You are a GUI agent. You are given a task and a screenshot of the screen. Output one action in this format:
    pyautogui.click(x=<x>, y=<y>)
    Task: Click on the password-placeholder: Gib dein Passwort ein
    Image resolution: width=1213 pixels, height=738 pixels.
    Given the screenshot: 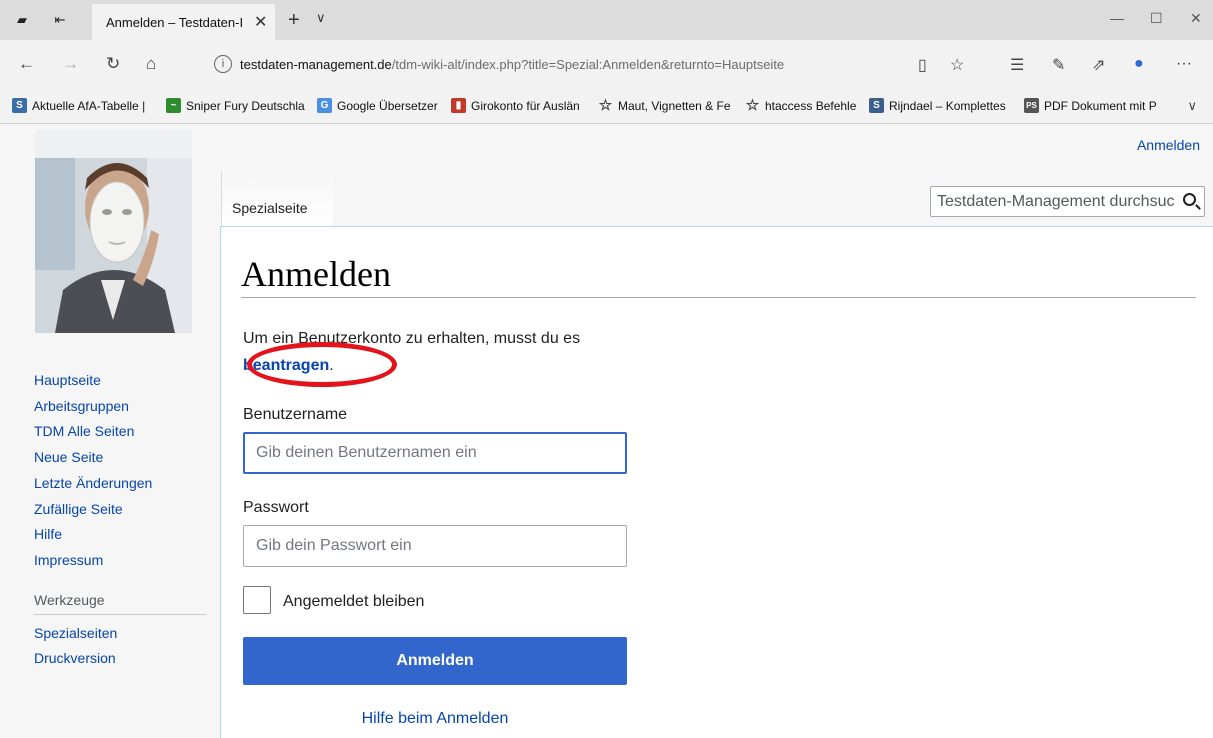 What is the action you would take?
    pyautogui.click(x=334, y=545)
    